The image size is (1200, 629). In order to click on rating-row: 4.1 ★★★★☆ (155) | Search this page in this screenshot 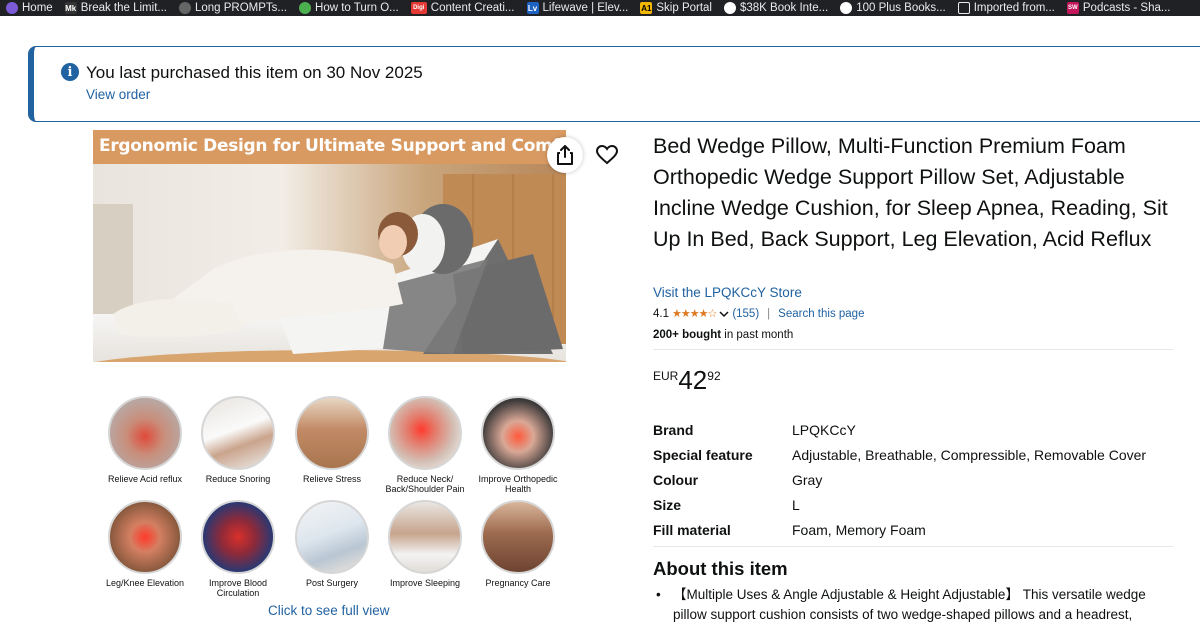, I will do `click(758, 314)`.